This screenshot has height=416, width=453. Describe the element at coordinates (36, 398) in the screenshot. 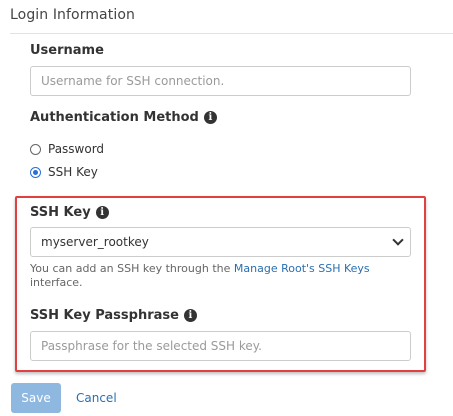

I see `save-button: Save` at that location.